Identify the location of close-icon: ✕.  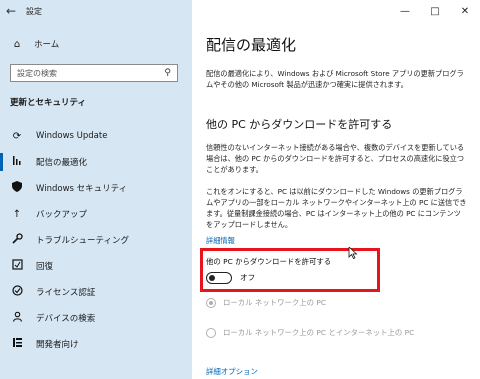
(465, 11).